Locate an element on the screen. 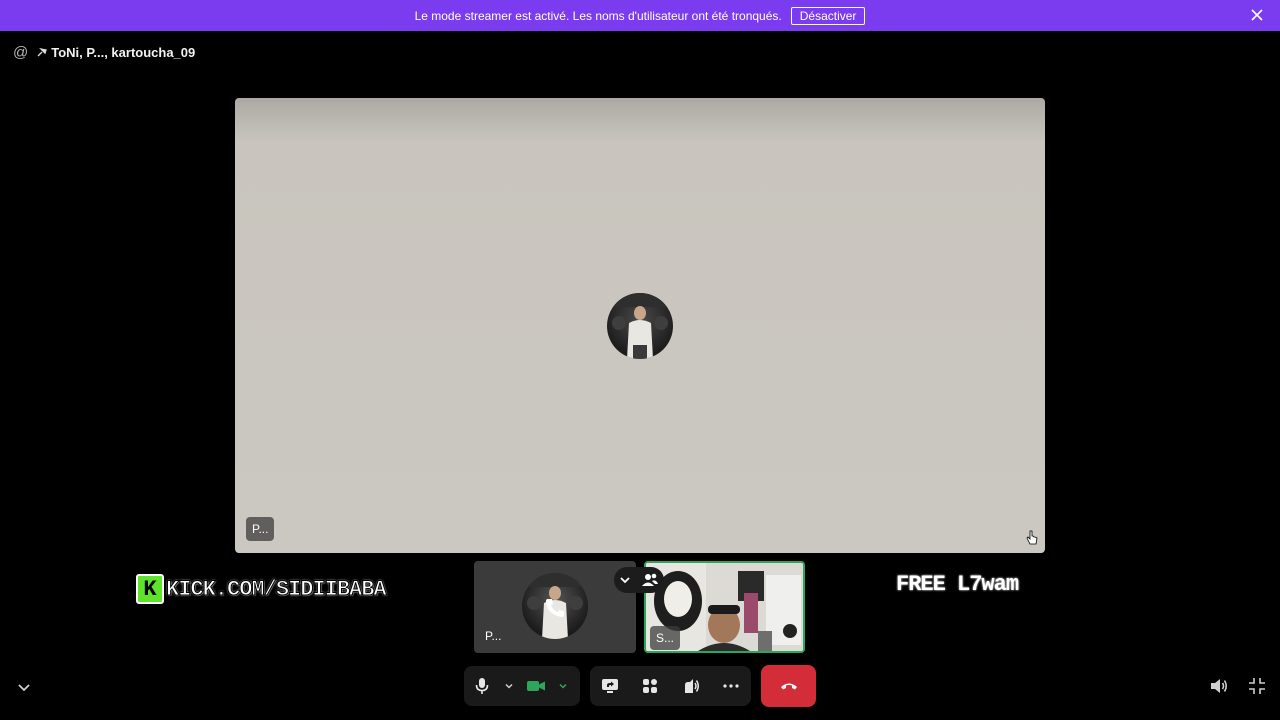 This screenshot has height=720, width=1280. soundboard-icon is located at coordinates (691, 686).